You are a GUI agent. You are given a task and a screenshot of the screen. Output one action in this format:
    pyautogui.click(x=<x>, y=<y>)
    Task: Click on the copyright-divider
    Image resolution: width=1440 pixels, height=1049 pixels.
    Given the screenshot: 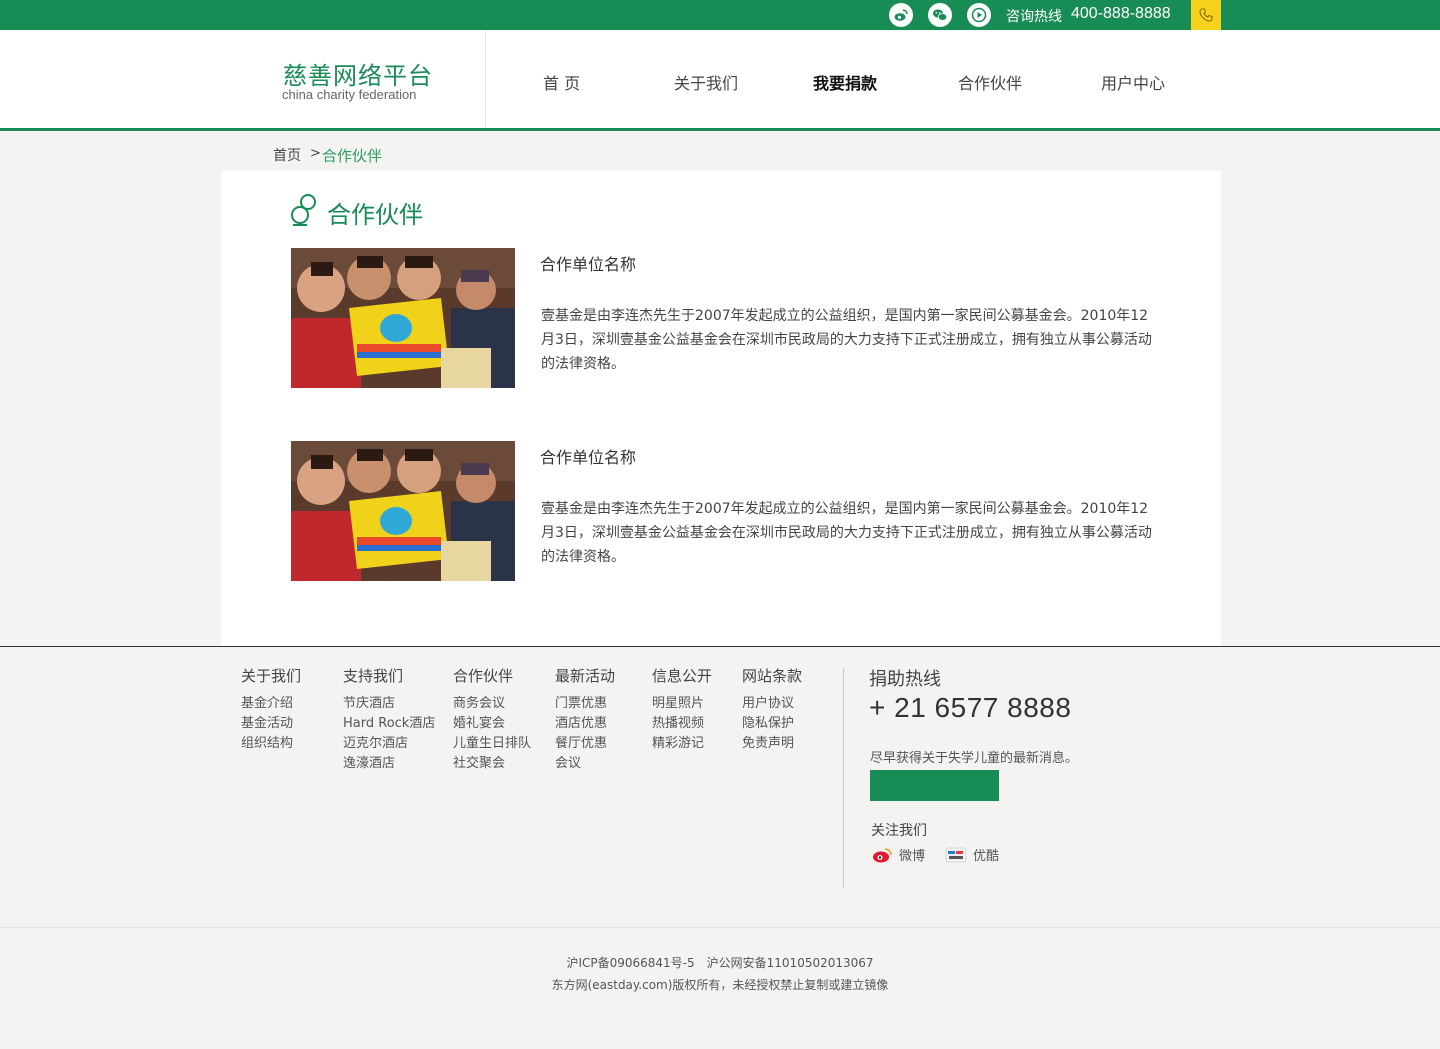 What is the action you would take?
    pyautogui.click(x=720, y=927)
    